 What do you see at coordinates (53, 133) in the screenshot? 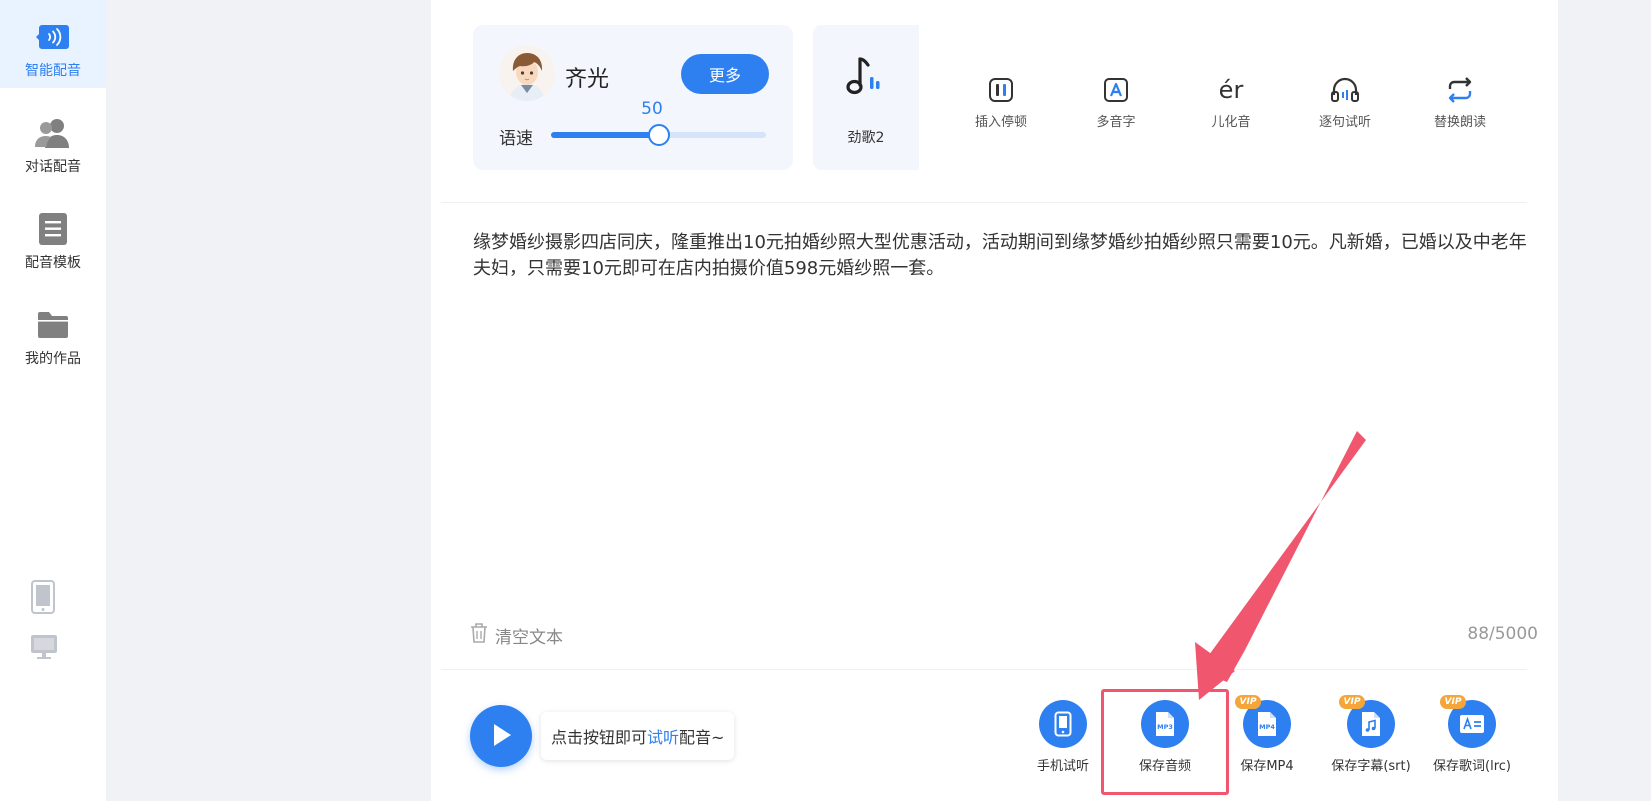
I see `dialogue-users-icon` at bounding box center [53, 133].